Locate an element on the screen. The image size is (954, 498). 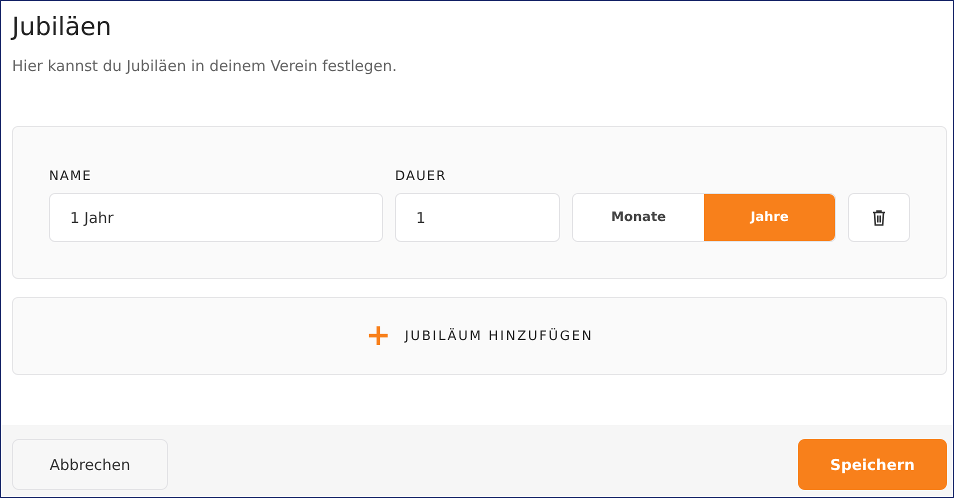
duration-field: 1 is located at coordinates (477, 217).